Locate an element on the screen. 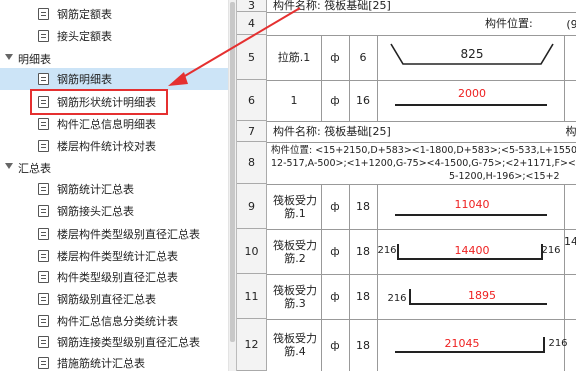 Image resolution: width=576 pixels, height=371 pixels. tree-group-summary: 汇总表 is located at coordinates (114, 168).